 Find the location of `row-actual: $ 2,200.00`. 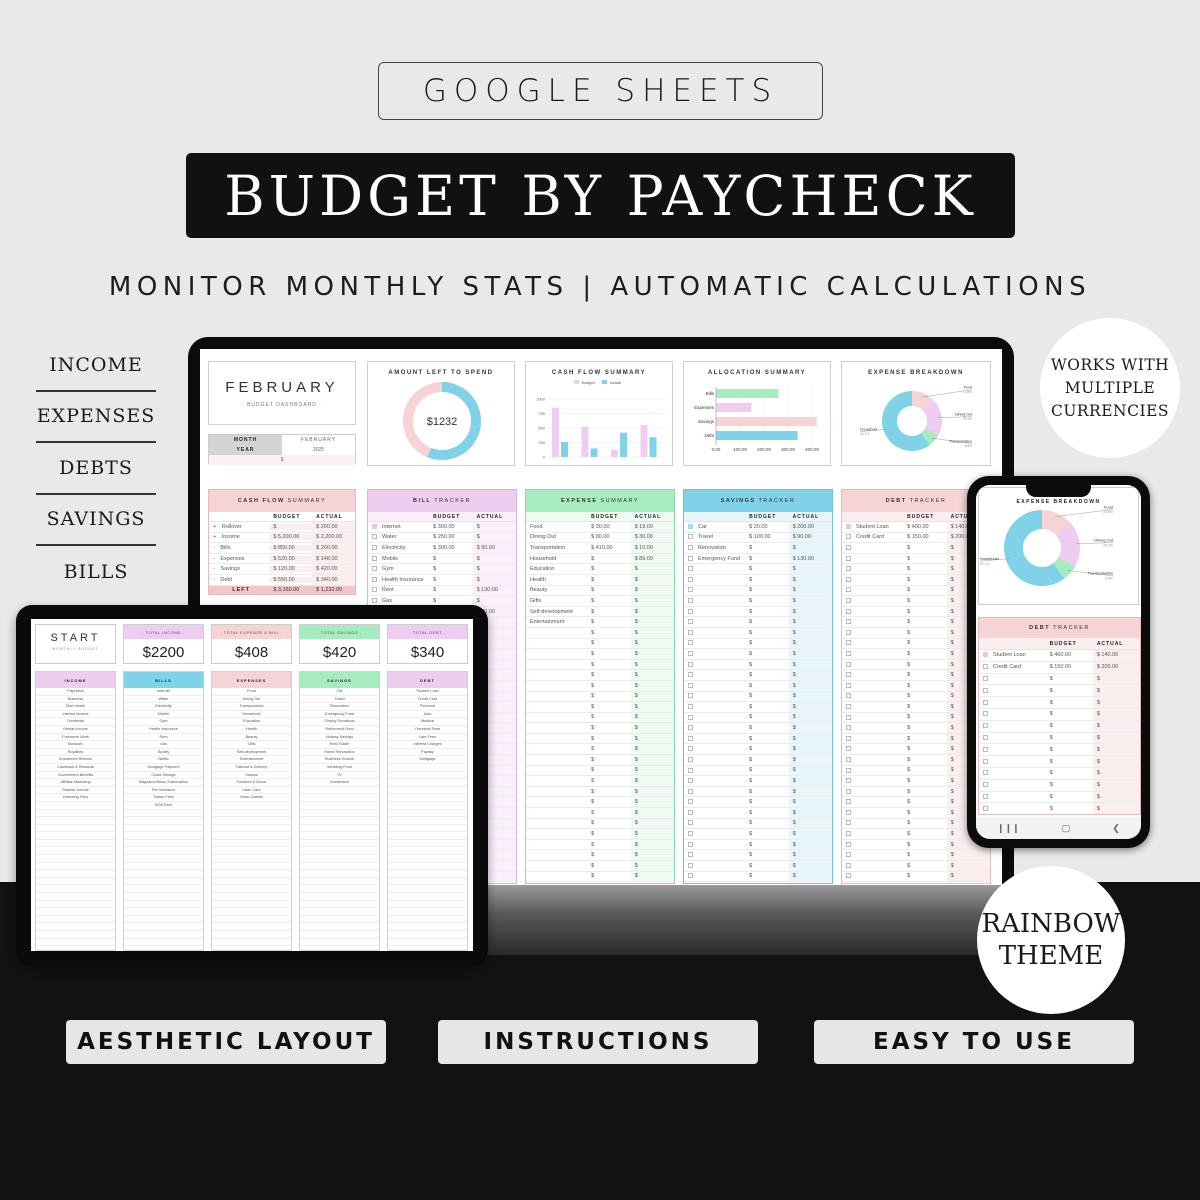

row-actual: $ 2,200.00 is located at coordinates (333, 537).